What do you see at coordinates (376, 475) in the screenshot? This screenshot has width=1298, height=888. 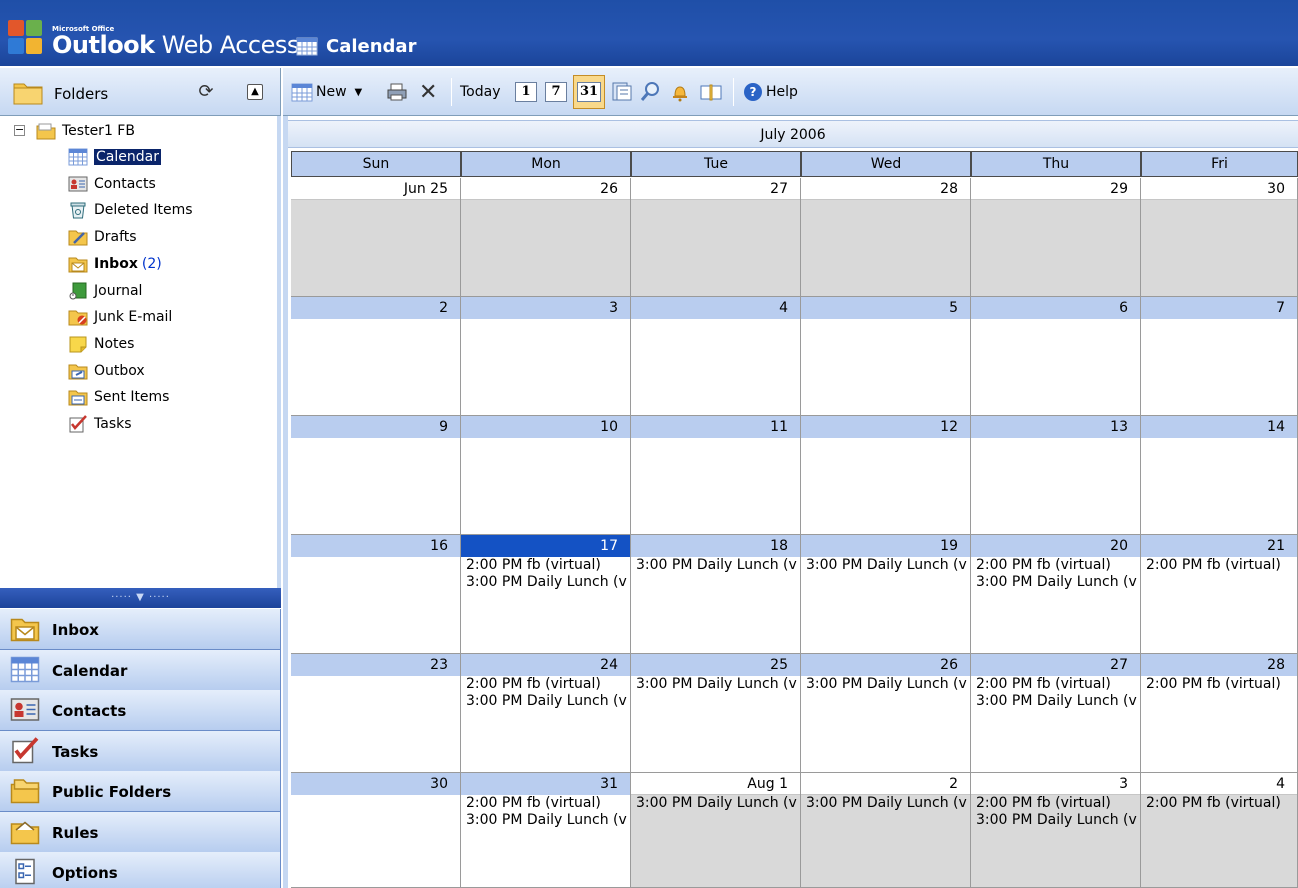 I see `day-cell: 9` at bounding box center [376, 475].